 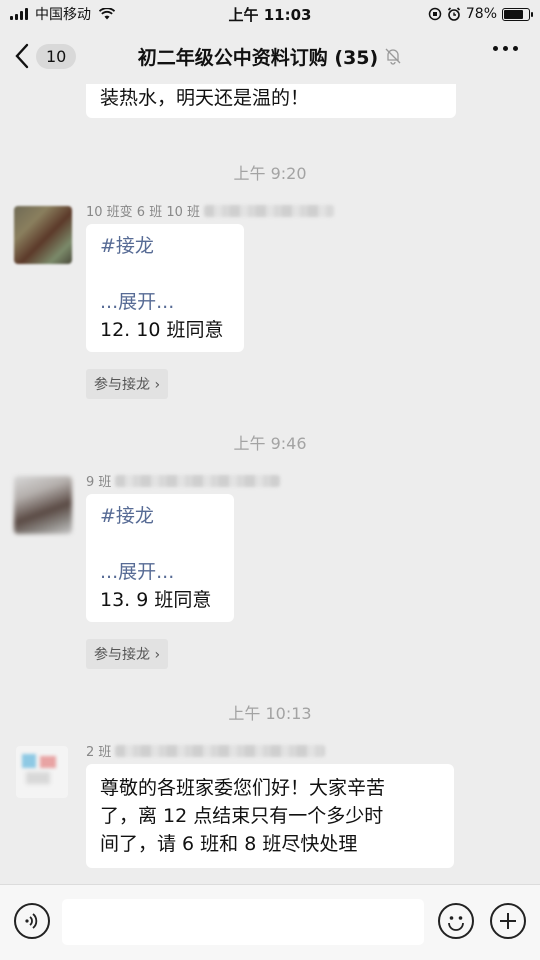 What do you see at coordinates (19, 14) in the screenshot?
I see `signal-icon` at bounding box center [19, 14].